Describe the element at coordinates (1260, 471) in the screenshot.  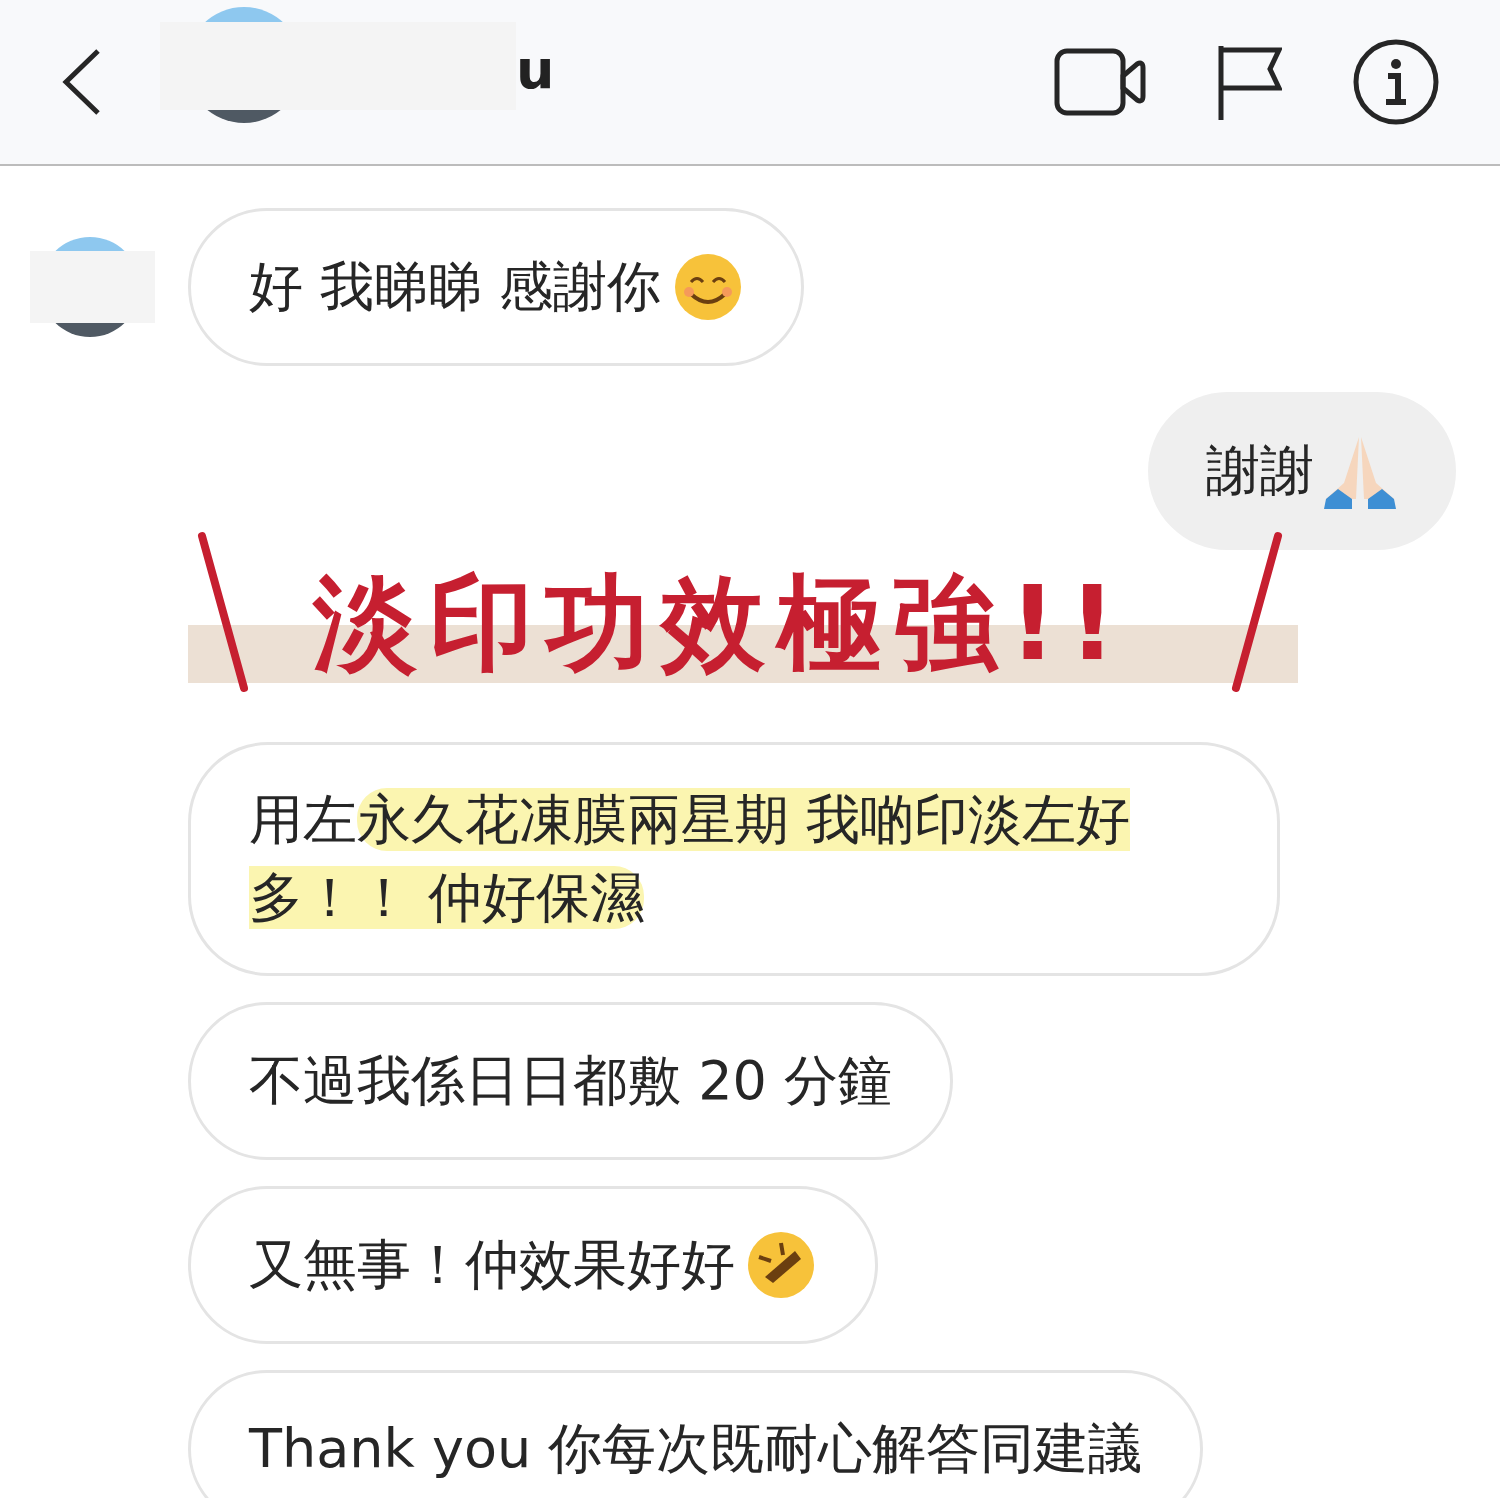
I see `message-text: 謝謝` at that location.